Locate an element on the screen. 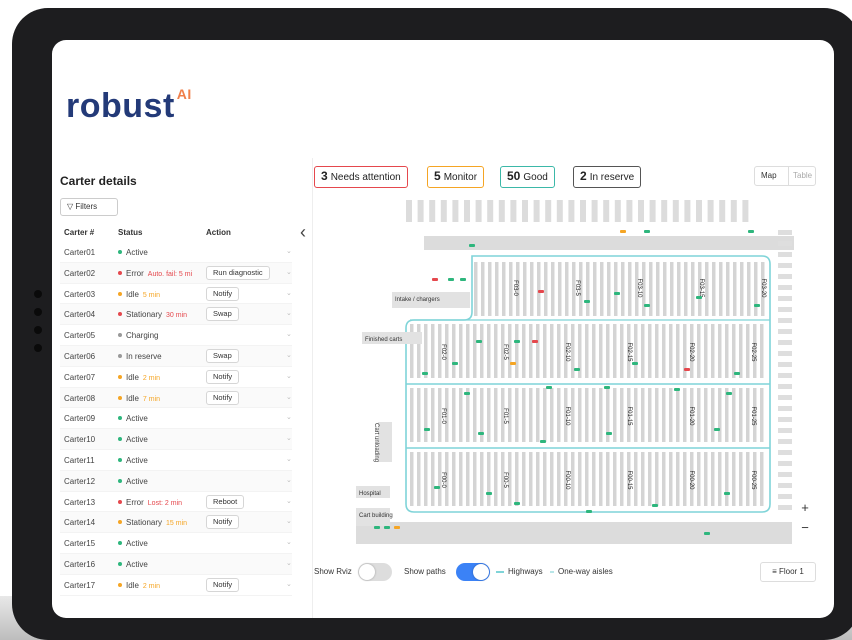 This screenshot has width=852, height=640. table-row: Carter17 Idle 2 min Notify ⌄ is located at coordinates (176, 585).